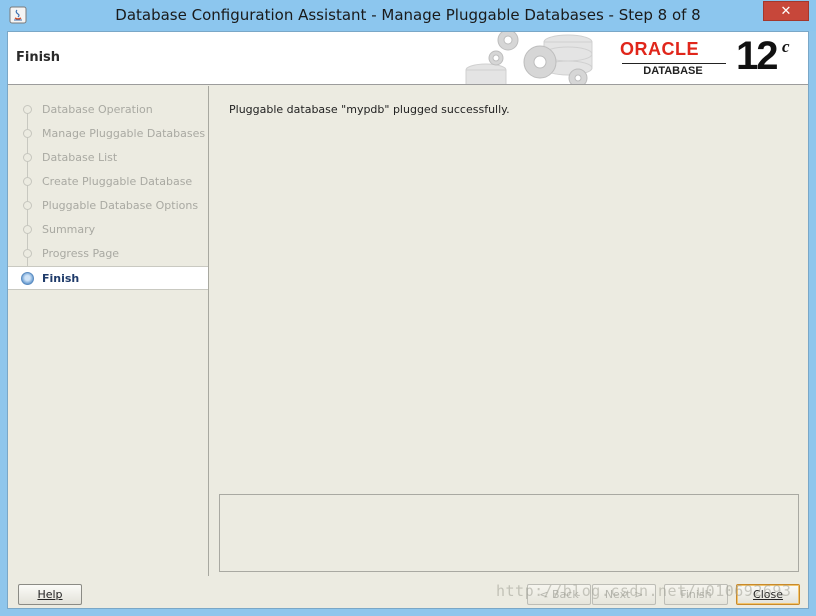 The width and height of the screenshot is (816, 616). What do you see at coordinates (644, 591) in the screenshot?
I see `watermark-text: http://blog.csdn.net/u010692693` at bounding box center [644, 591].